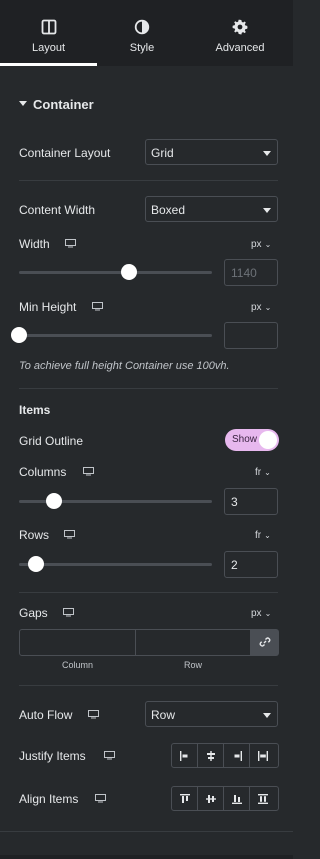 The image size is (320, 859). What do you see at coordinates (51, 441) in the screenshot?
I see `grid-outline-label: Grid Outline` at bounding box center [51, 441].